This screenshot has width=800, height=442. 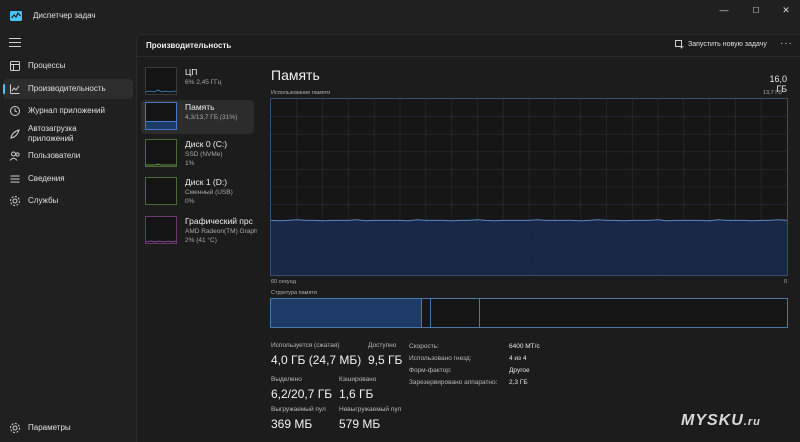 What do you see at coordinates (286, 379) in the screenshot?
I see `committed-label: Выделено` at bounding box center [286, 379].